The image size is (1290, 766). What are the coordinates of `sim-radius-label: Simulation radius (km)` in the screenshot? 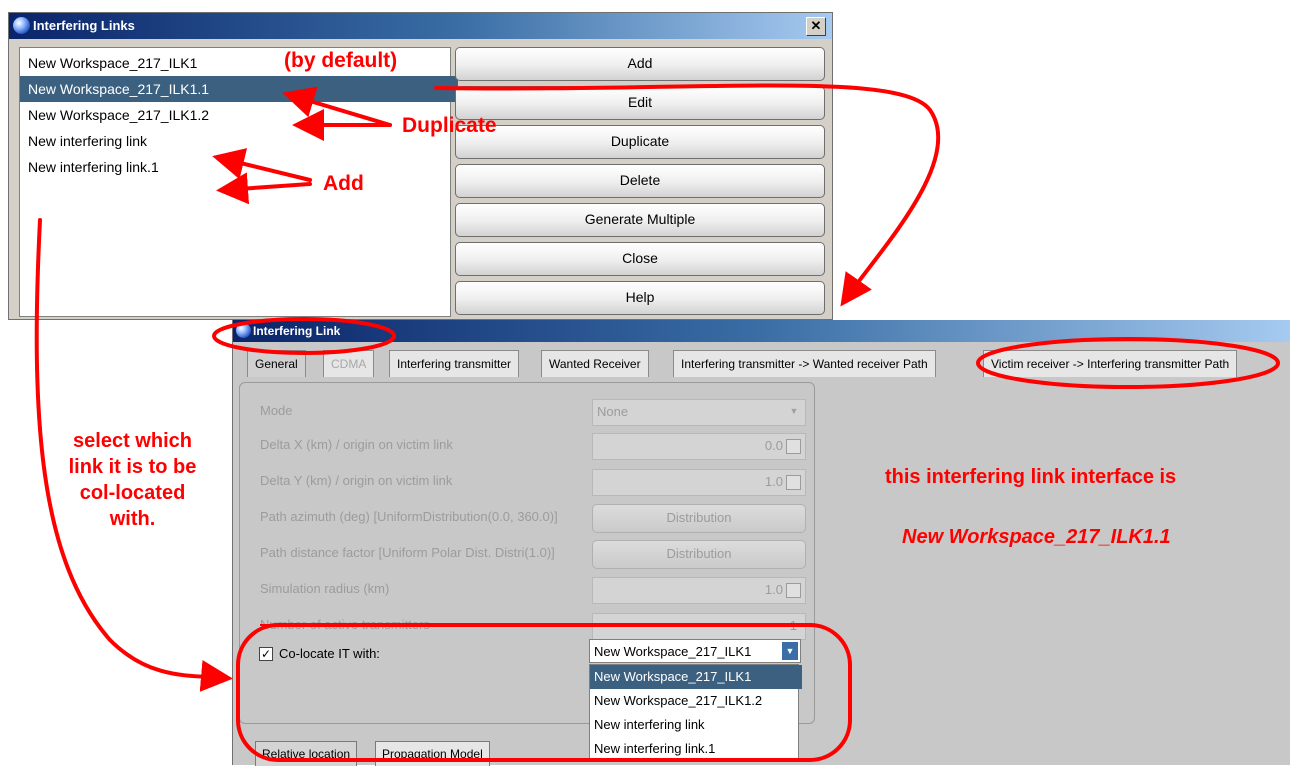 It's located at (325, 588).